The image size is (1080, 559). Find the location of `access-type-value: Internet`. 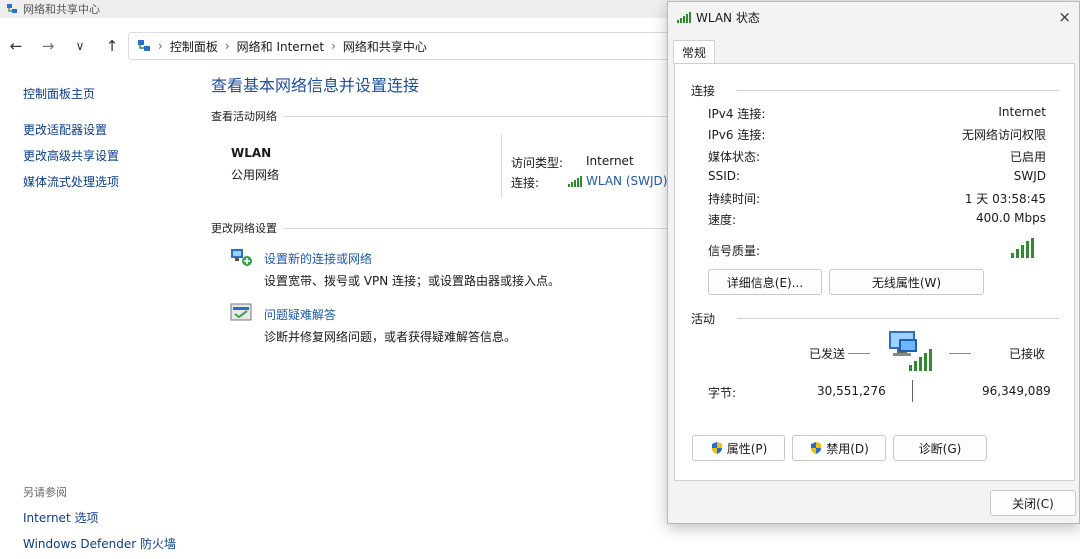

access-type-value: Internet is located at coordinates (610, 161).